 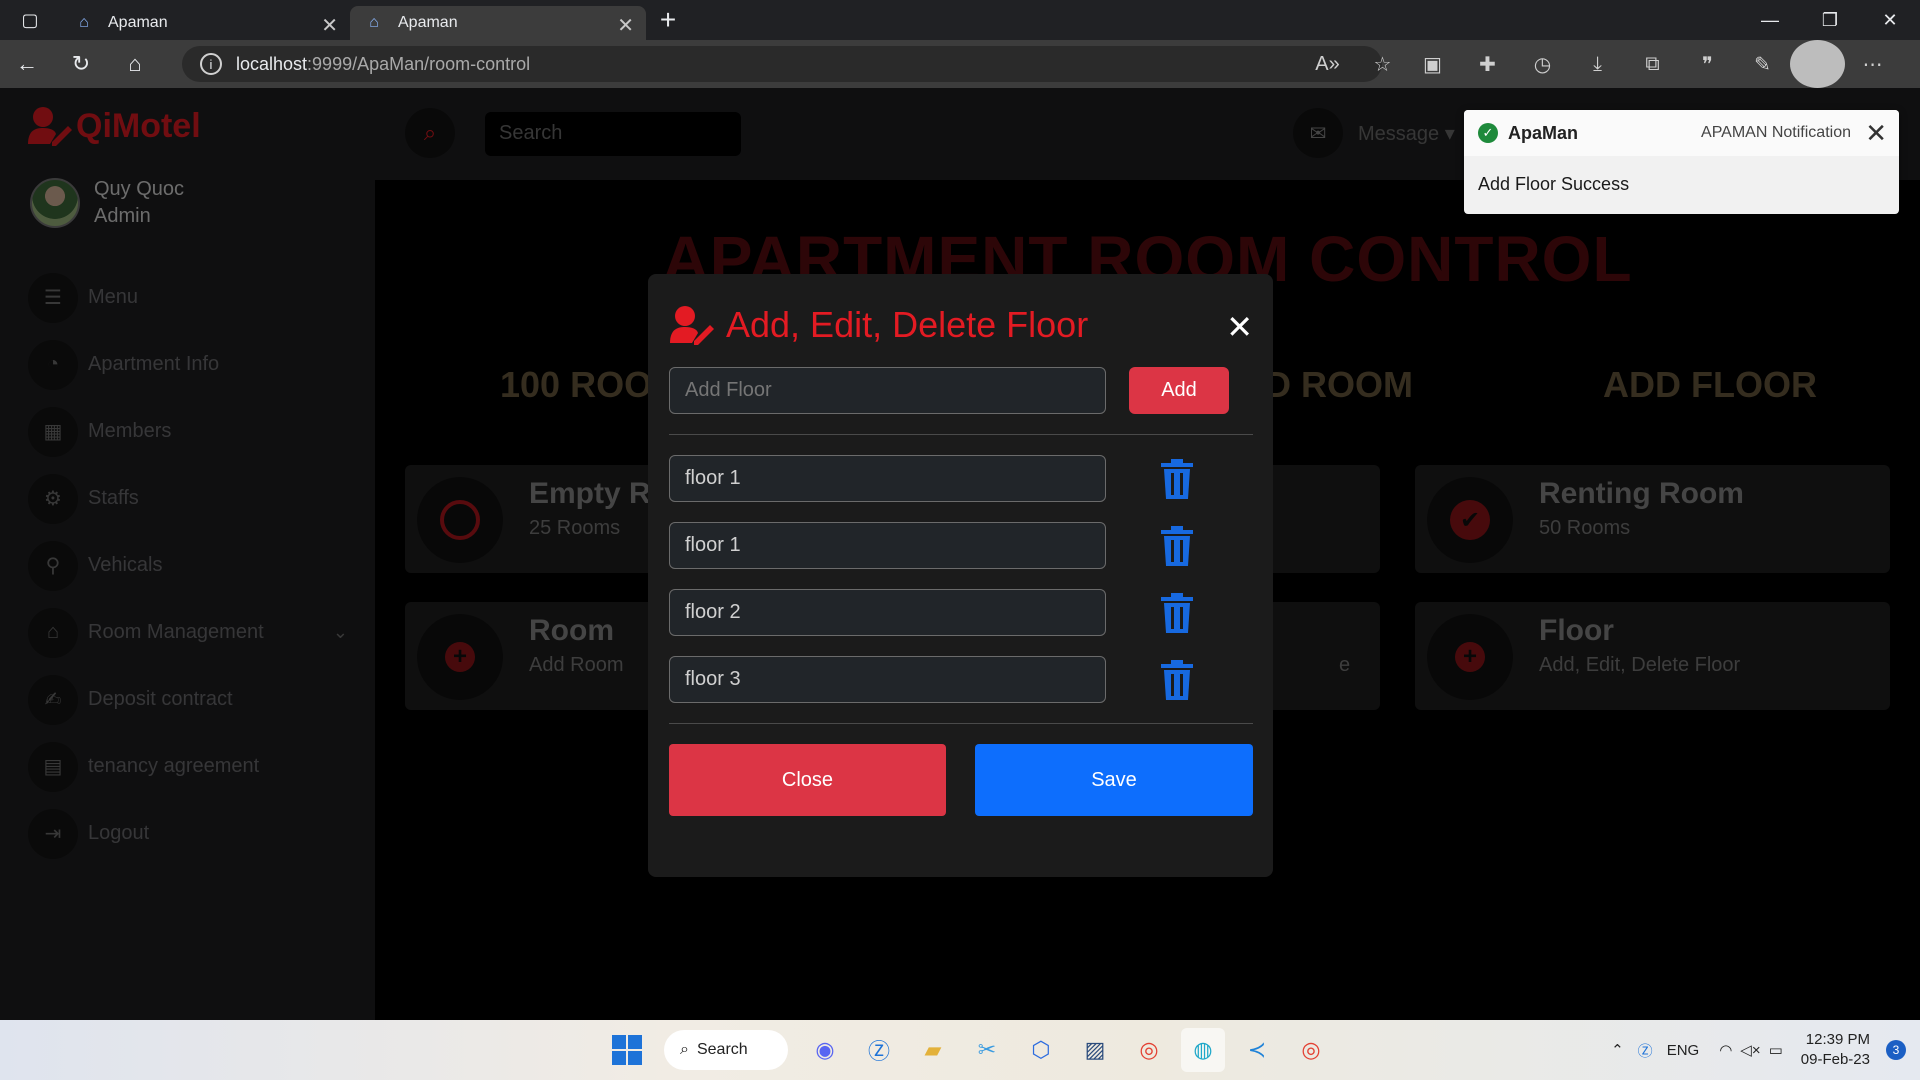 I want to click on collections-icon: ▣, so click(x=1432, y=64).